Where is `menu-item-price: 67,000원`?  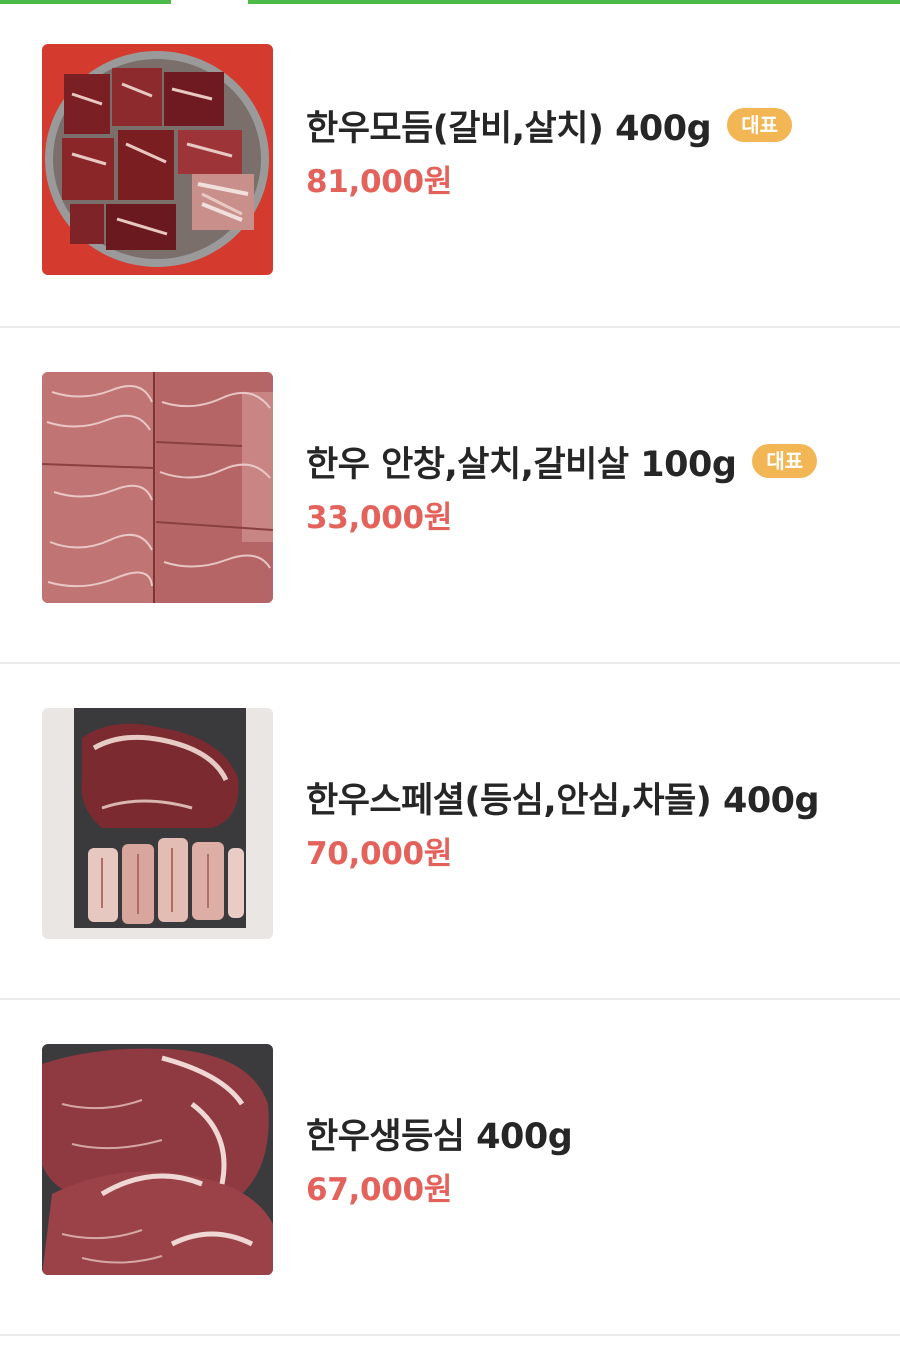
menu-item-price: 67,000원 is located at coordinates (379, 1190).